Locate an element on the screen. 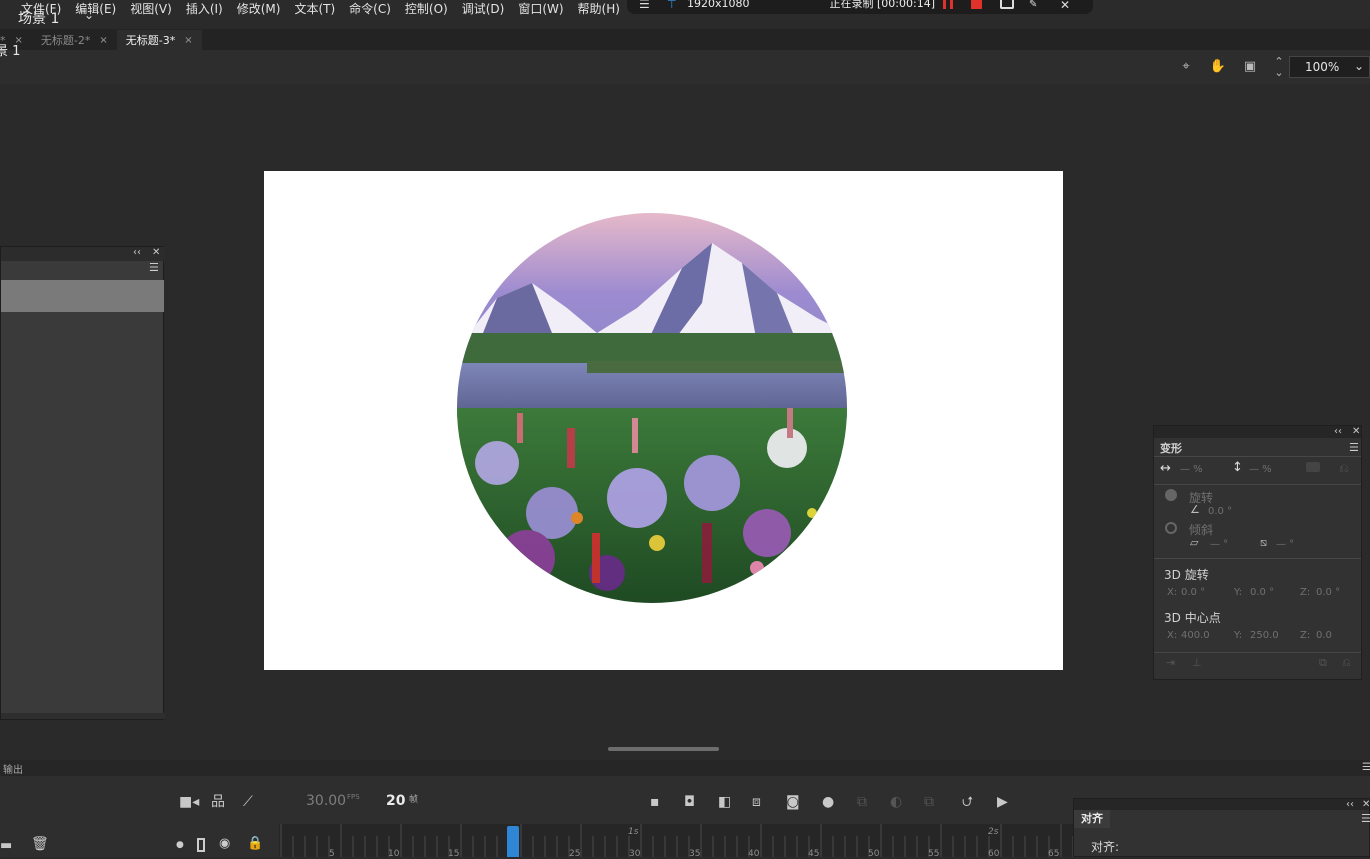 The width and height of the screenshot is (1370, 859). remove-frame-icon: ◙ is located at coordinates (793, 802).